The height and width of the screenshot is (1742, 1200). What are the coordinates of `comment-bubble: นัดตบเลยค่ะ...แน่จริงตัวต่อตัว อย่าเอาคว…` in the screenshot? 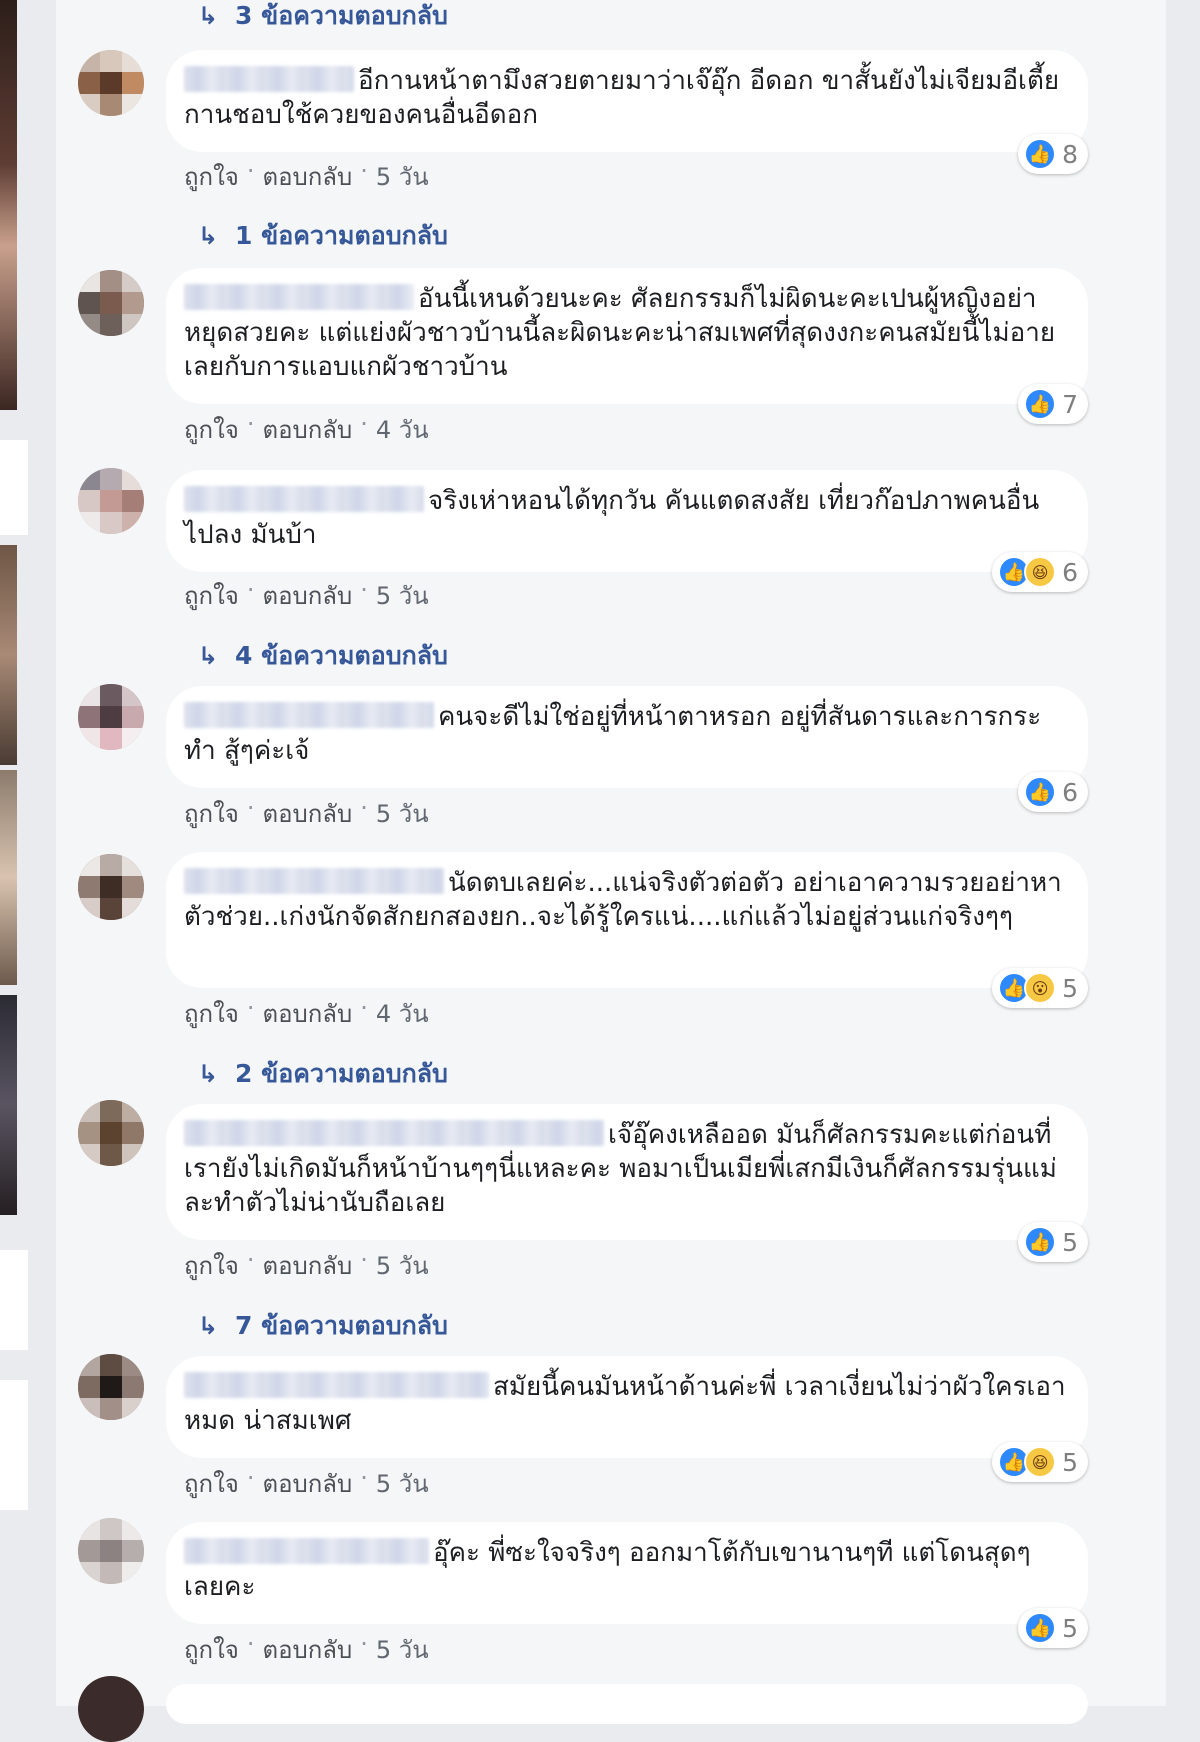 It's located at (627, 930).